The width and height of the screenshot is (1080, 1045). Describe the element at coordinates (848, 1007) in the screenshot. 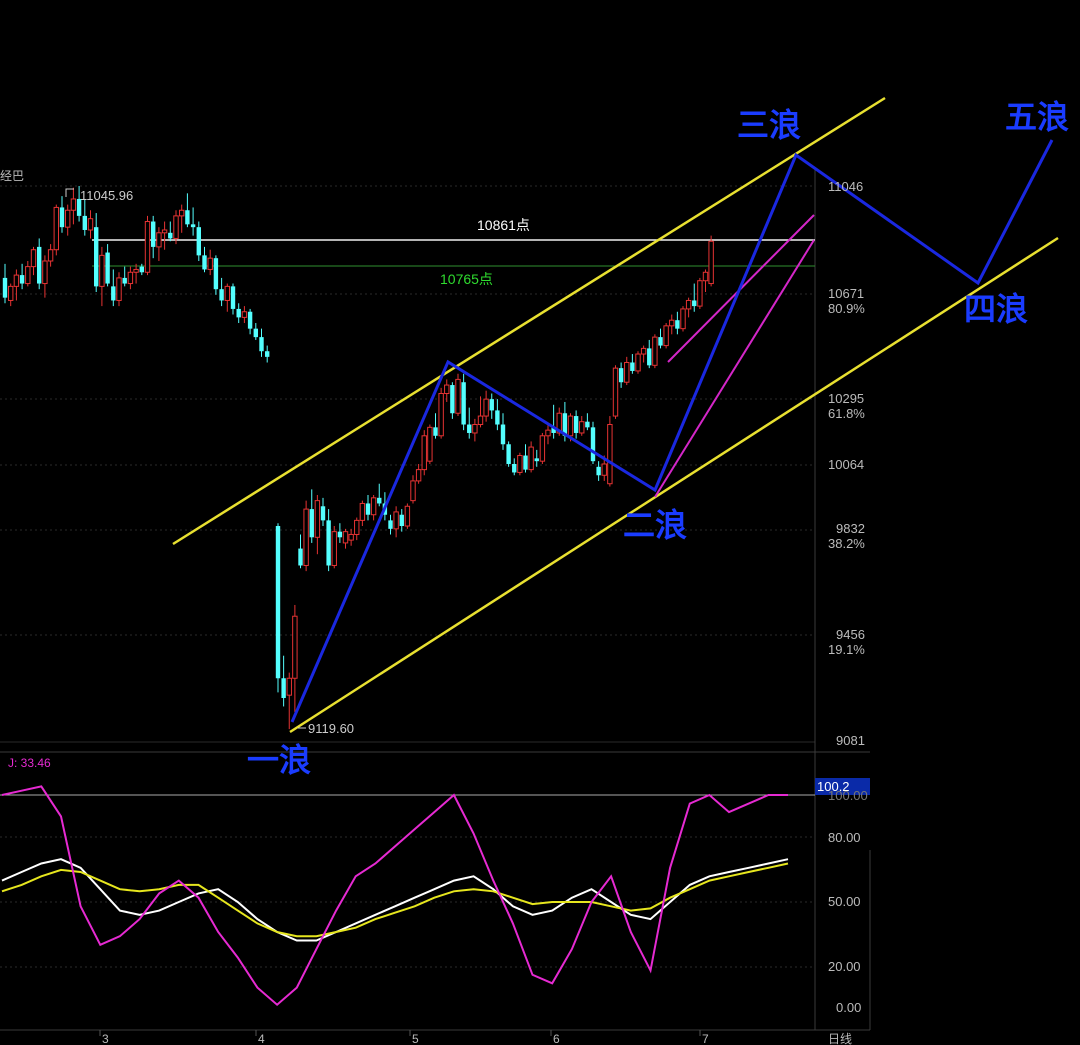

I see `kdj-tick-label: 0.00` at that location.